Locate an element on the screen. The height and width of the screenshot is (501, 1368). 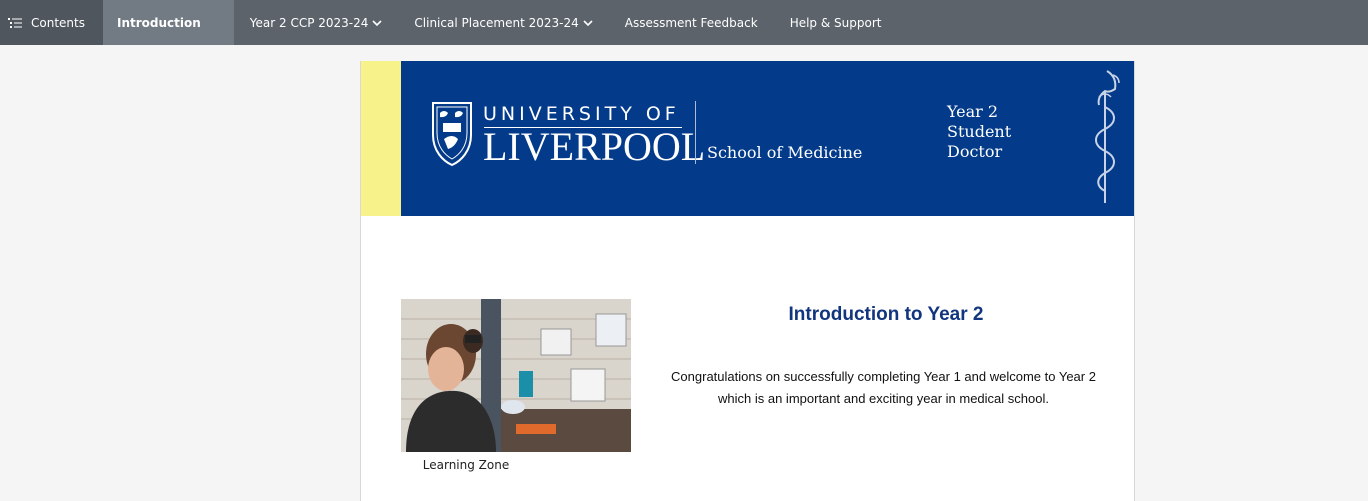
accent-stripe is located at coordinates (381, 138).